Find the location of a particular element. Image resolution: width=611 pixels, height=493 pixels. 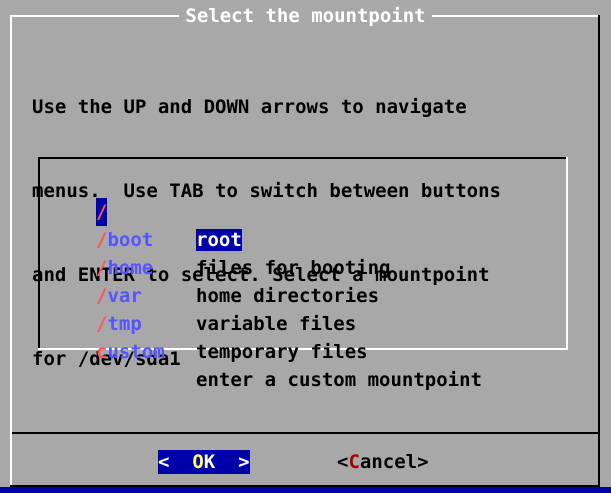

menu-item-label: temporary files is located at coordinates (282, 352).